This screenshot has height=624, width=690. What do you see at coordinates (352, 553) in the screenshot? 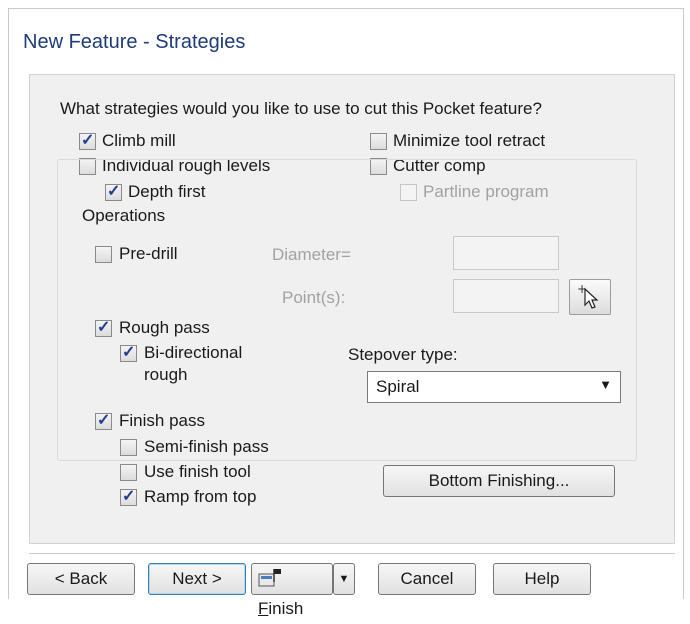
I see `button-bar-separator` at bounding box center [352, 553].